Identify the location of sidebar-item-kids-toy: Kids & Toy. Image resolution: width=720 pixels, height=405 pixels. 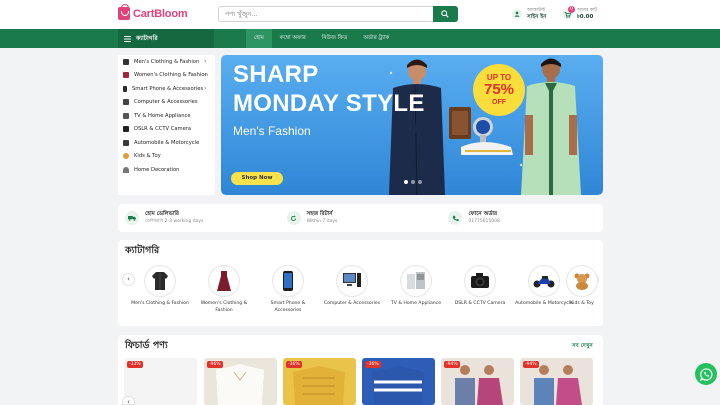
(166, 157).